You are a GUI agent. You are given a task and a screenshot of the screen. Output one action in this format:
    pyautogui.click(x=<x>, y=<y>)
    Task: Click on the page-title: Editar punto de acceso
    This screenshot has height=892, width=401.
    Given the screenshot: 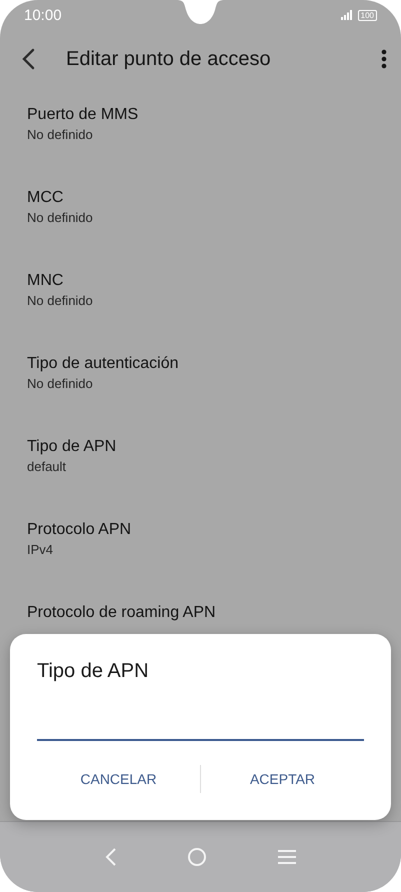 What is the action you would take?
    pyautogui.click(x=169, y=59)
    